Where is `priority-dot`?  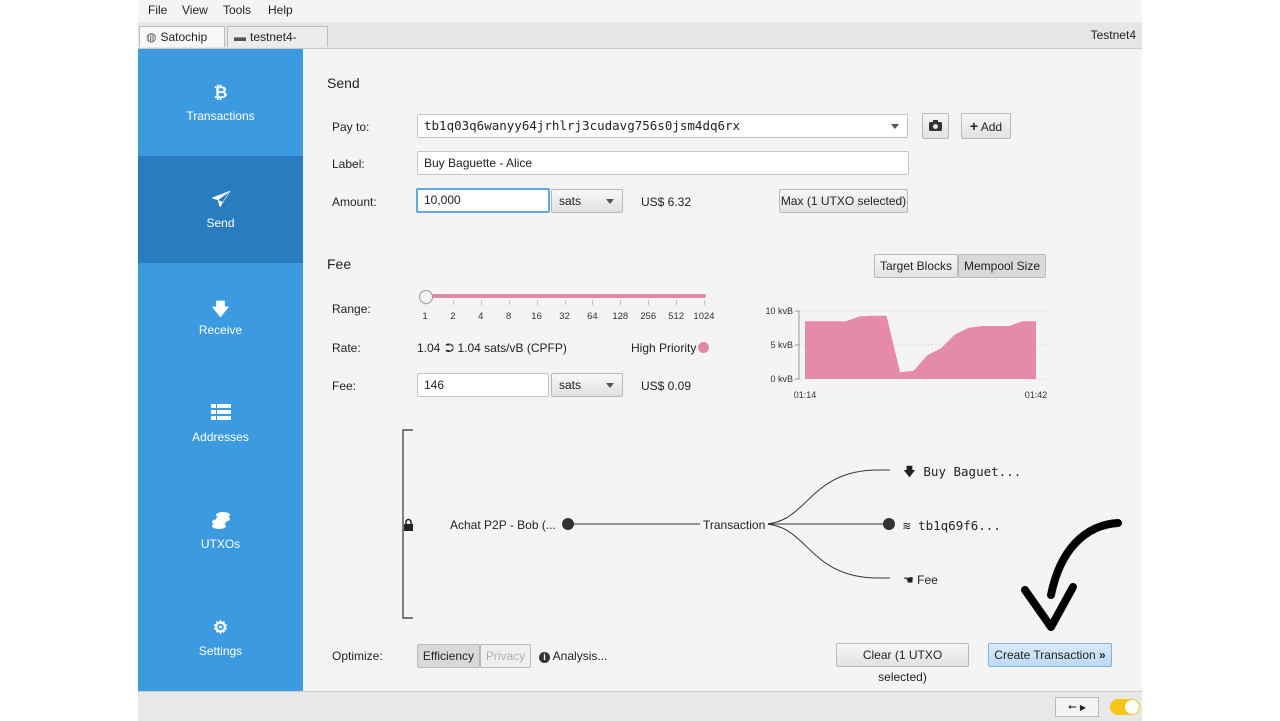
priority-dot is located at coordinates (703, 347).